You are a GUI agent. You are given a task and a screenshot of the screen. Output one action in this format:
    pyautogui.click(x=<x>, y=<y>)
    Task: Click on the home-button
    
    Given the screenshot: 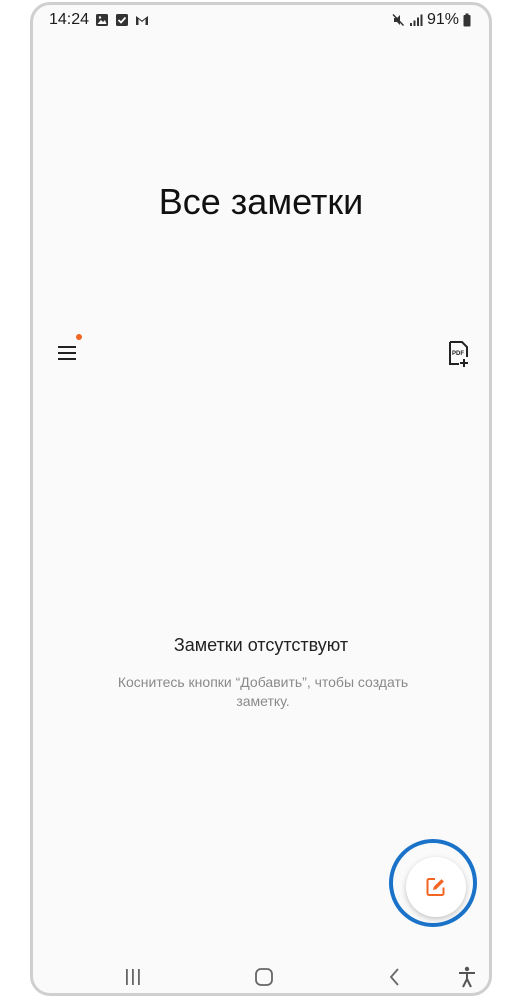 What is the action you would take?
    pyautogui.click(x=264, y=977)
    